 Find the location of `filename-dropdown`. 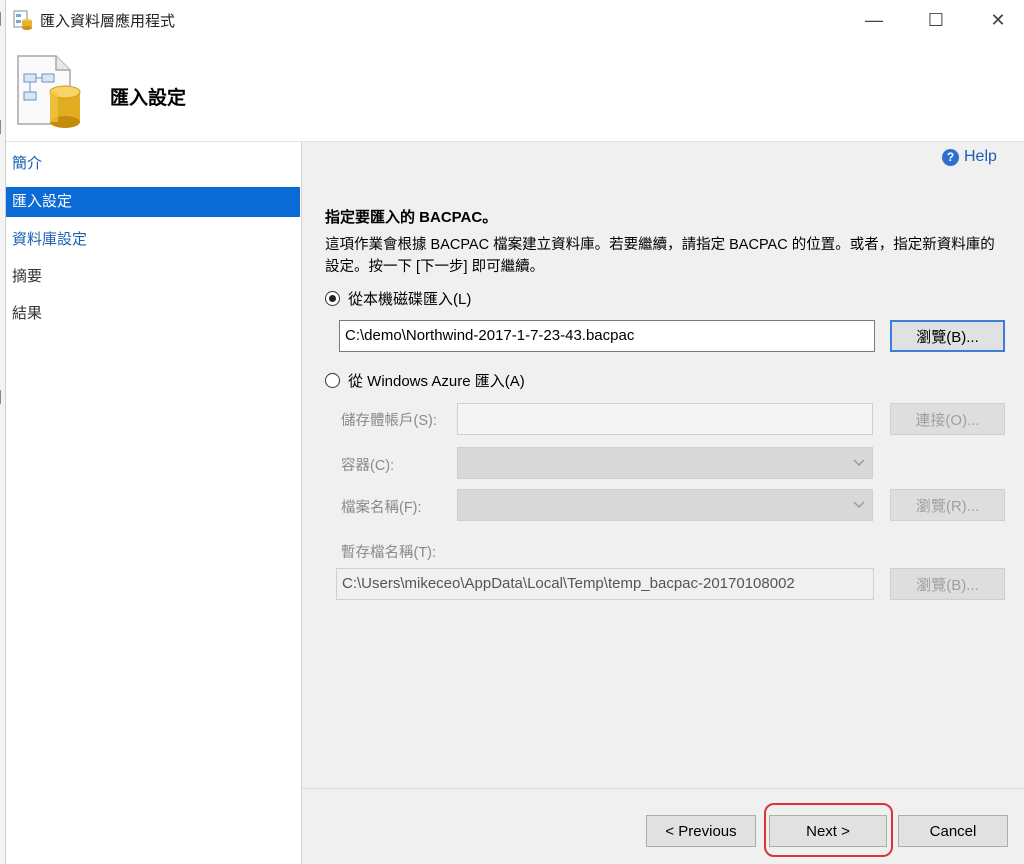

filename-dropdown is located at coordinates (665, 505).